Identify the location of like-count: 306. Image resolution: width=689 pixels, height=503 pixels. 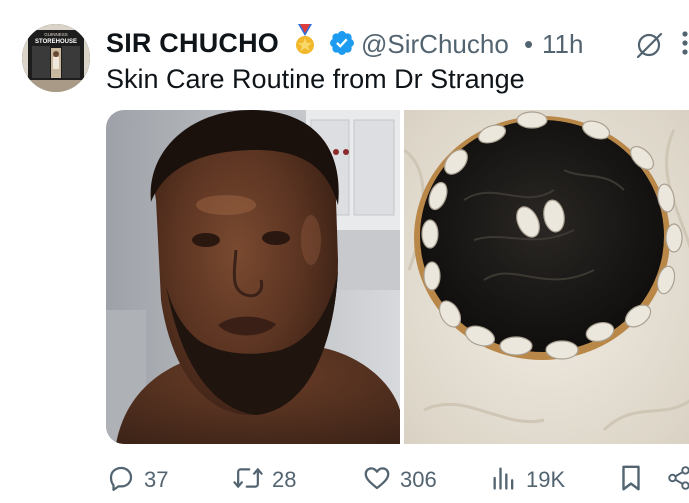
(418, 479).